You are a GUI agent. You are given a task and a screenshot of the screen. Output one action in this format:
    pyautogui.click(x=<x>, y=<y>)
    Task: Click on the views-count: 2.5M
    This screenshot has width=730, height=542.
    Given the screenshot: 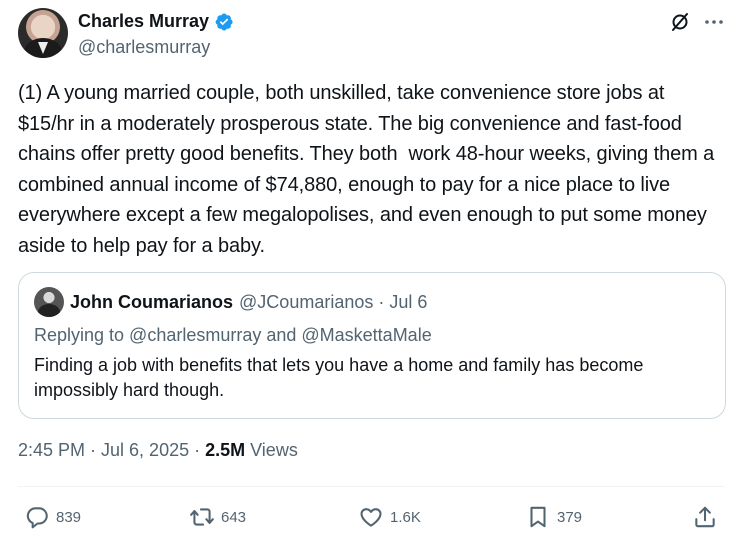 What is the action you would take?
    pyautogui.click(x=225, y=450)
    